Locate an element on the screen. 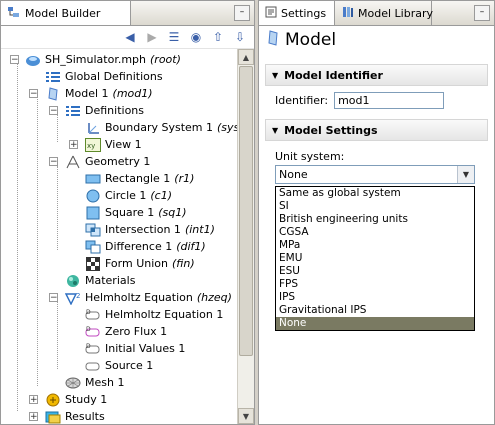 The image size is (495, 425). tree-item-circle1: Circle 1 (c1) is located at coordinates (128, 195).